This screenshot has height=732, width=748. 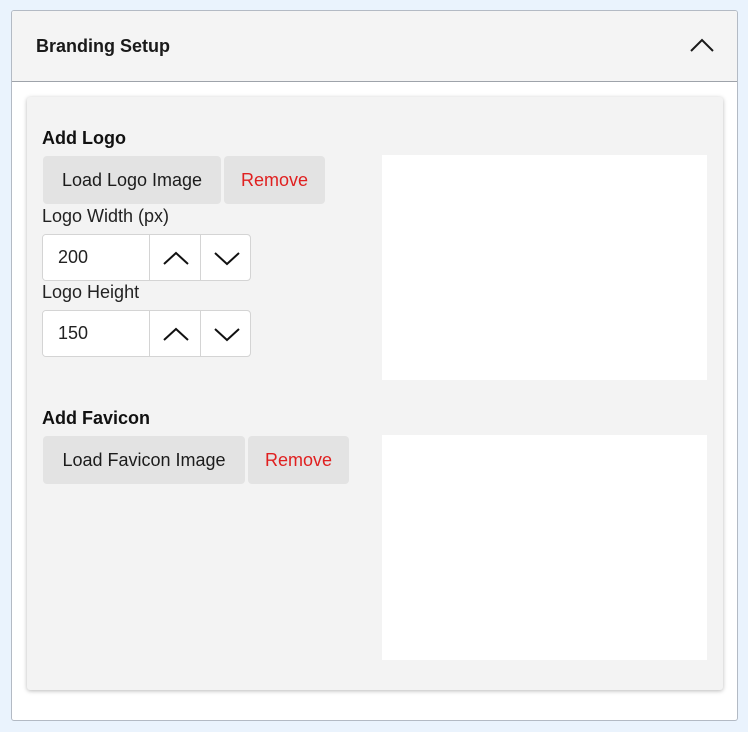 What do you see at coordinates (96, 418) in the screenshot?
I see `add-favicon-heading: Add Favicon` at bounding box center [96, 418].